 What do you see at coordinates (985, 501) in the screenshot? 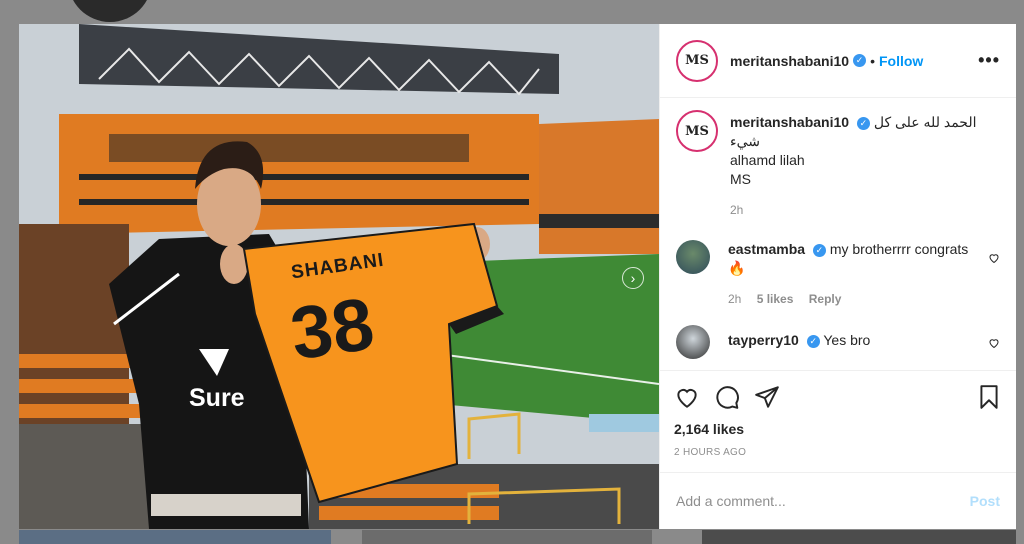
I see `post-button: Post` at bounding box center [985, 501].